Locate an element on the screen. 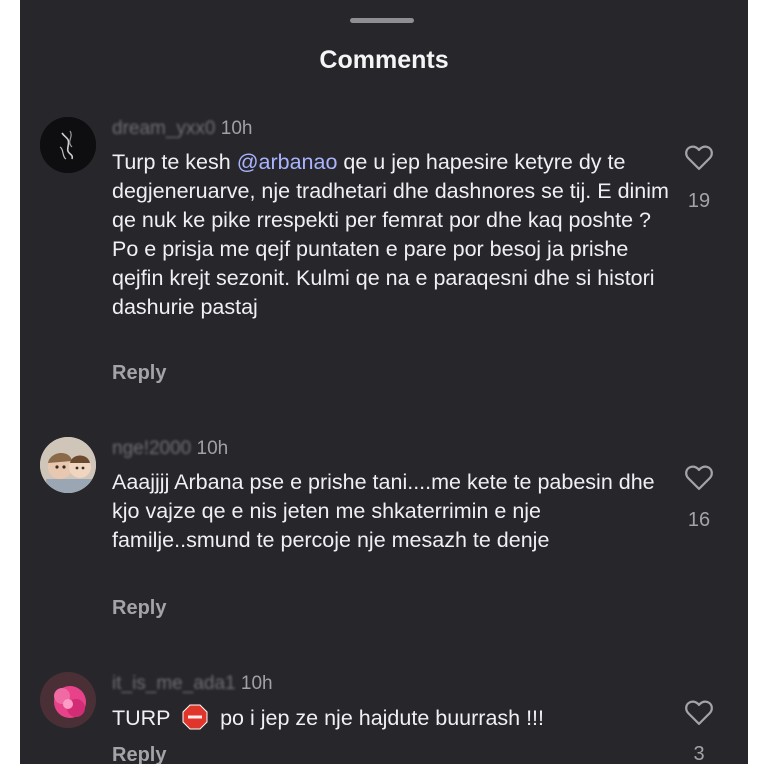 The width and height of the screenshot is (768, 764). drag-handle is located at coordinates (382, 20).